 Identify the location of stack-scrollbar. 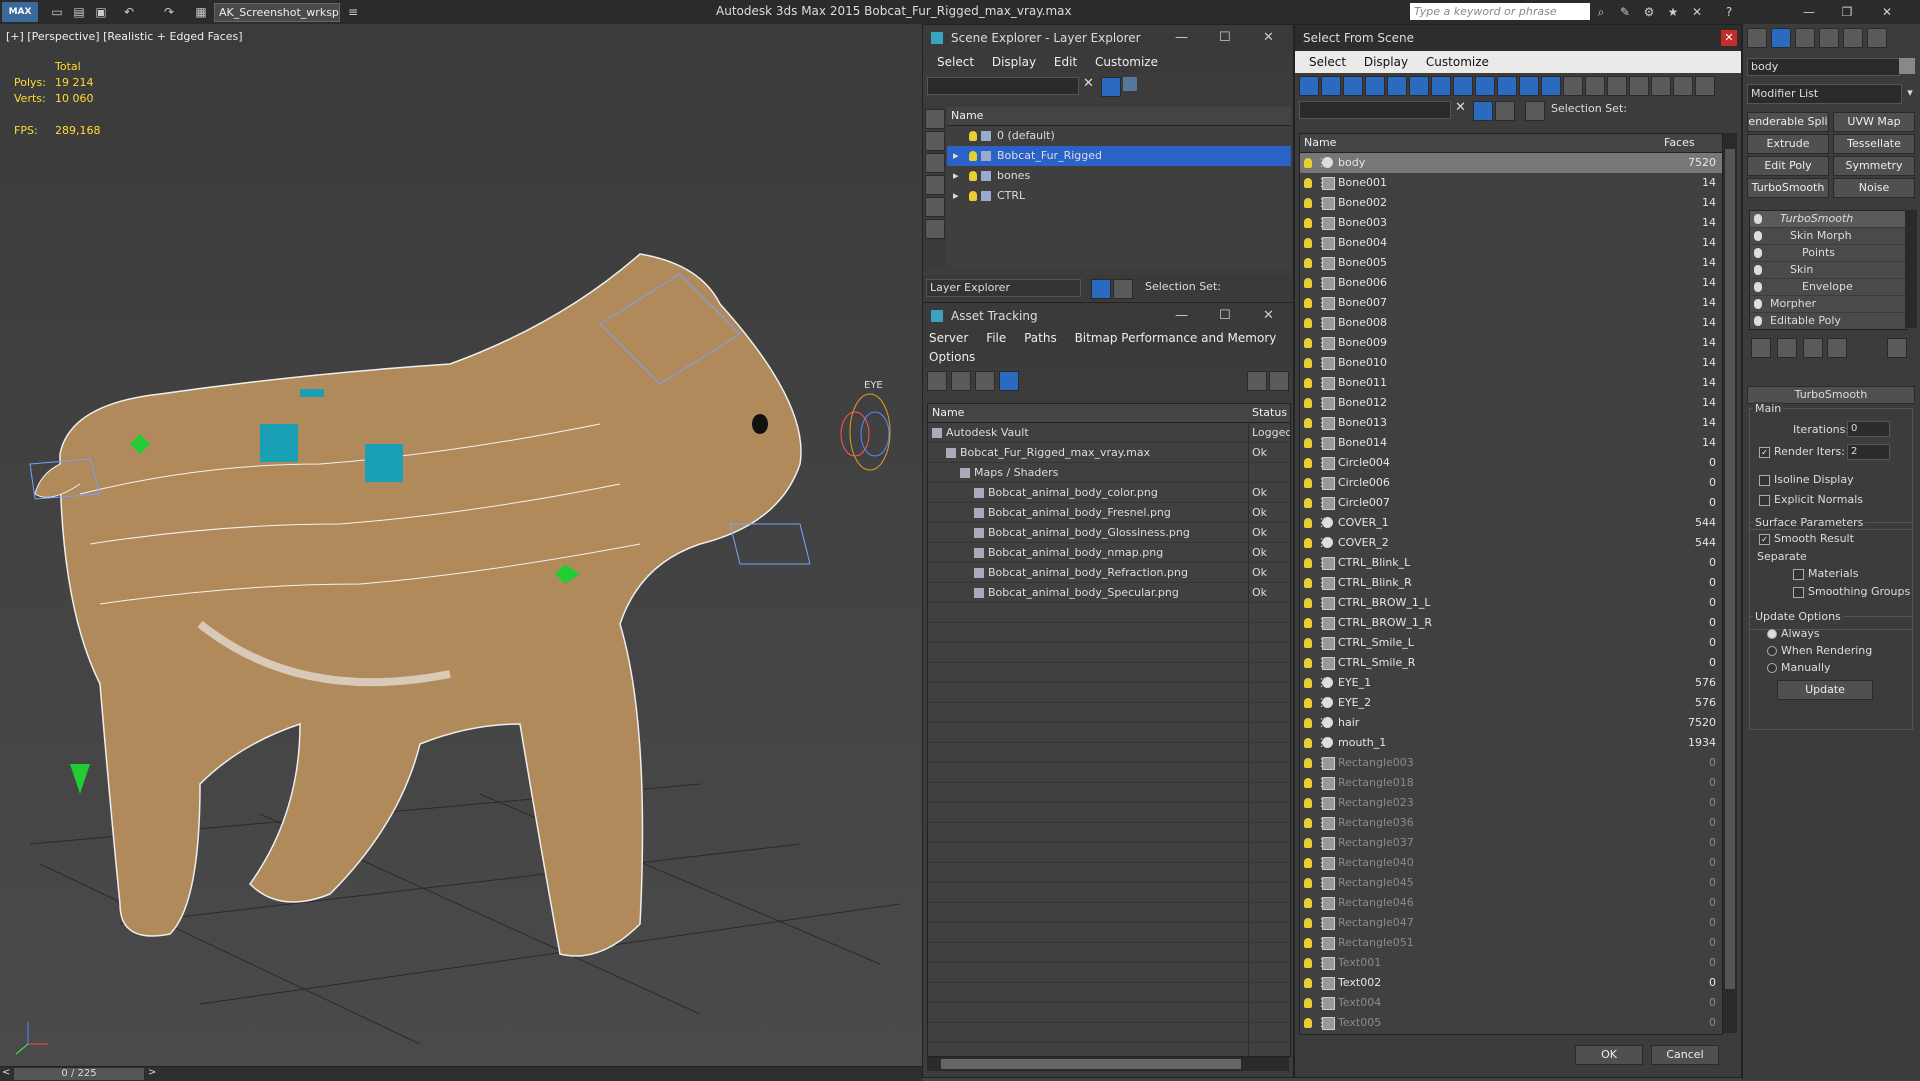
(1911, 269).